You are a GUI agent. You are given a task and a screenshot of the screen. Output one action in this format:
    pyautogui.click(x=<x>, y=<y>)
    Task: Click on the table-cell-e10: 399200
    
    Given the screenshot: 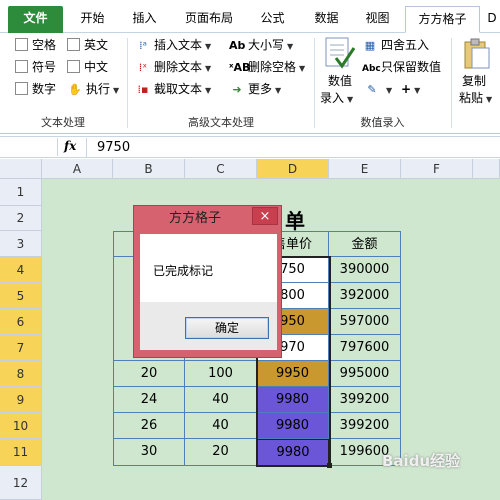 What is the action you would take?
    pyautogui.click(x=365, y=426)
    